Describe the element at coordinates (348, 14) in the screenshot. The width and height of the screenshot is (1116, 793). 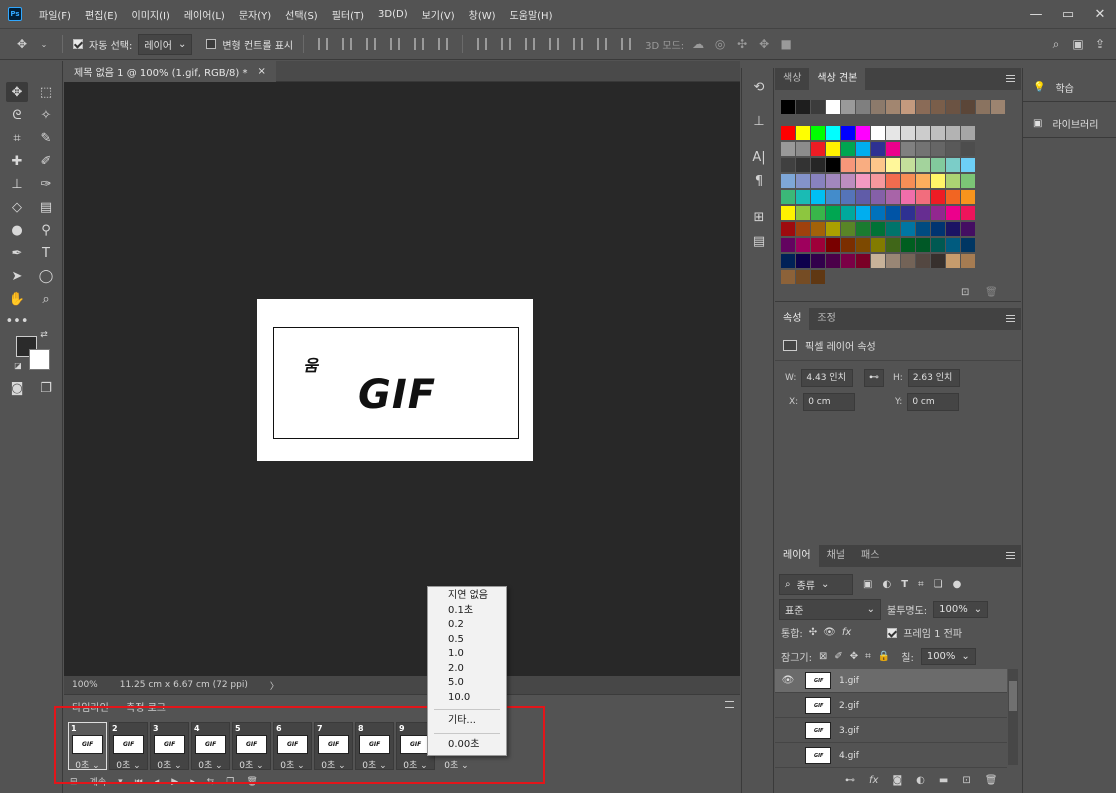
I see `menu-filter: 필터(T)` at that location.